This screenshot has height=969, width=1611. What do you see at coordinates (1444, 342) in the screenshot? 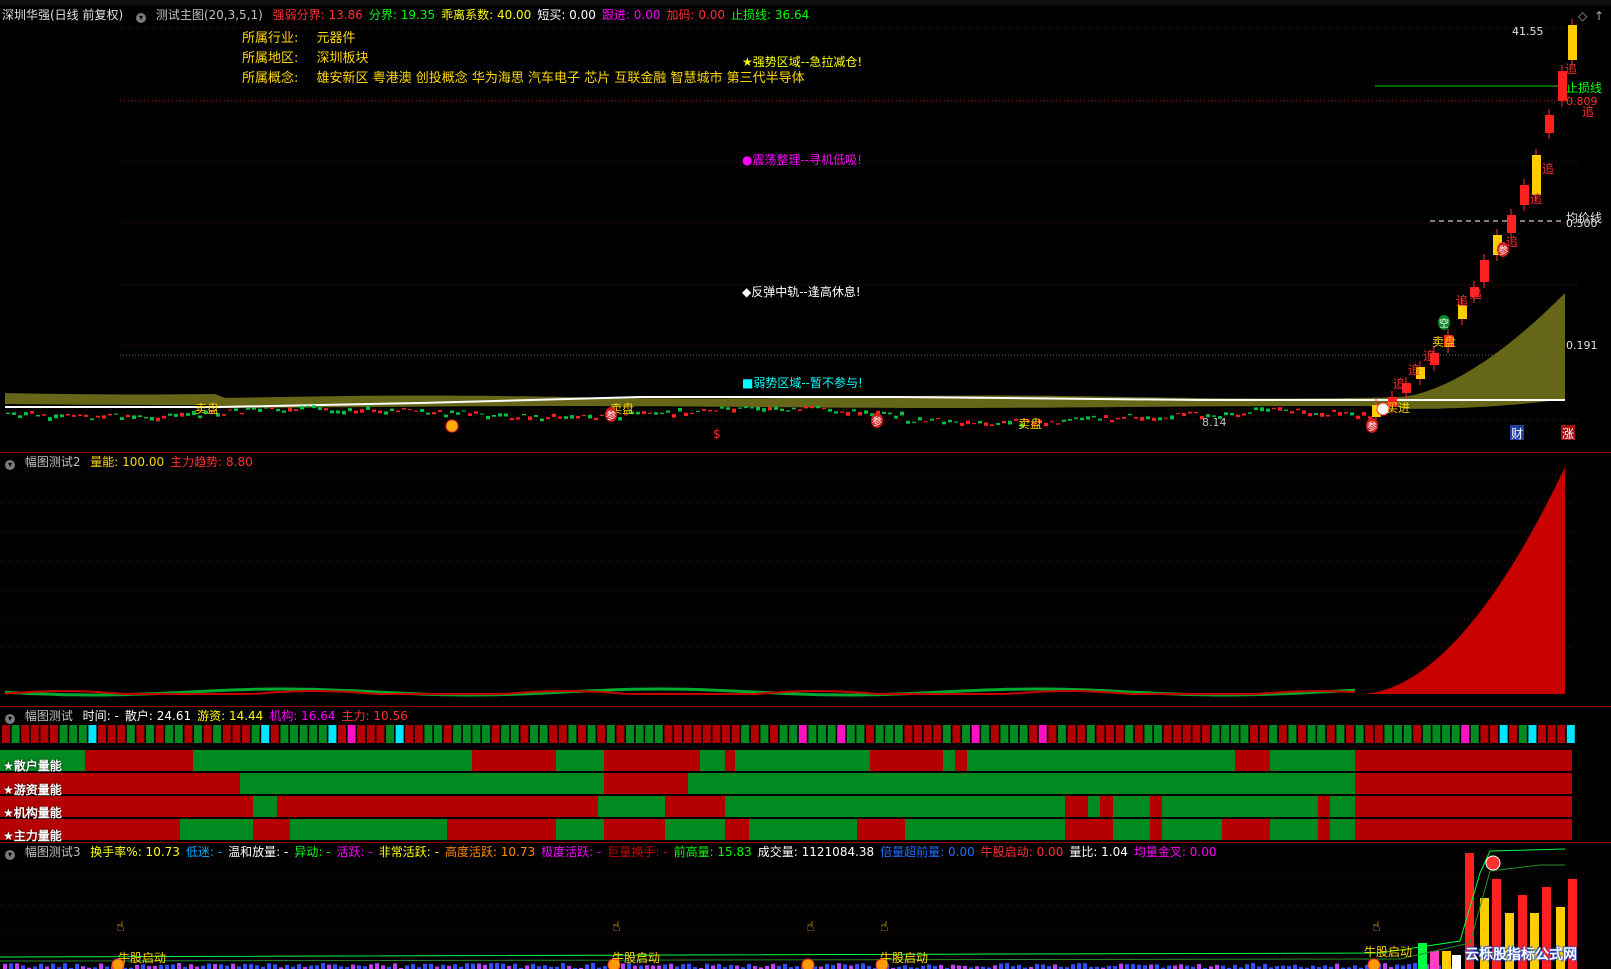
I see `sell-signal-4: 卖盘` at bounding box center [1444, 342].